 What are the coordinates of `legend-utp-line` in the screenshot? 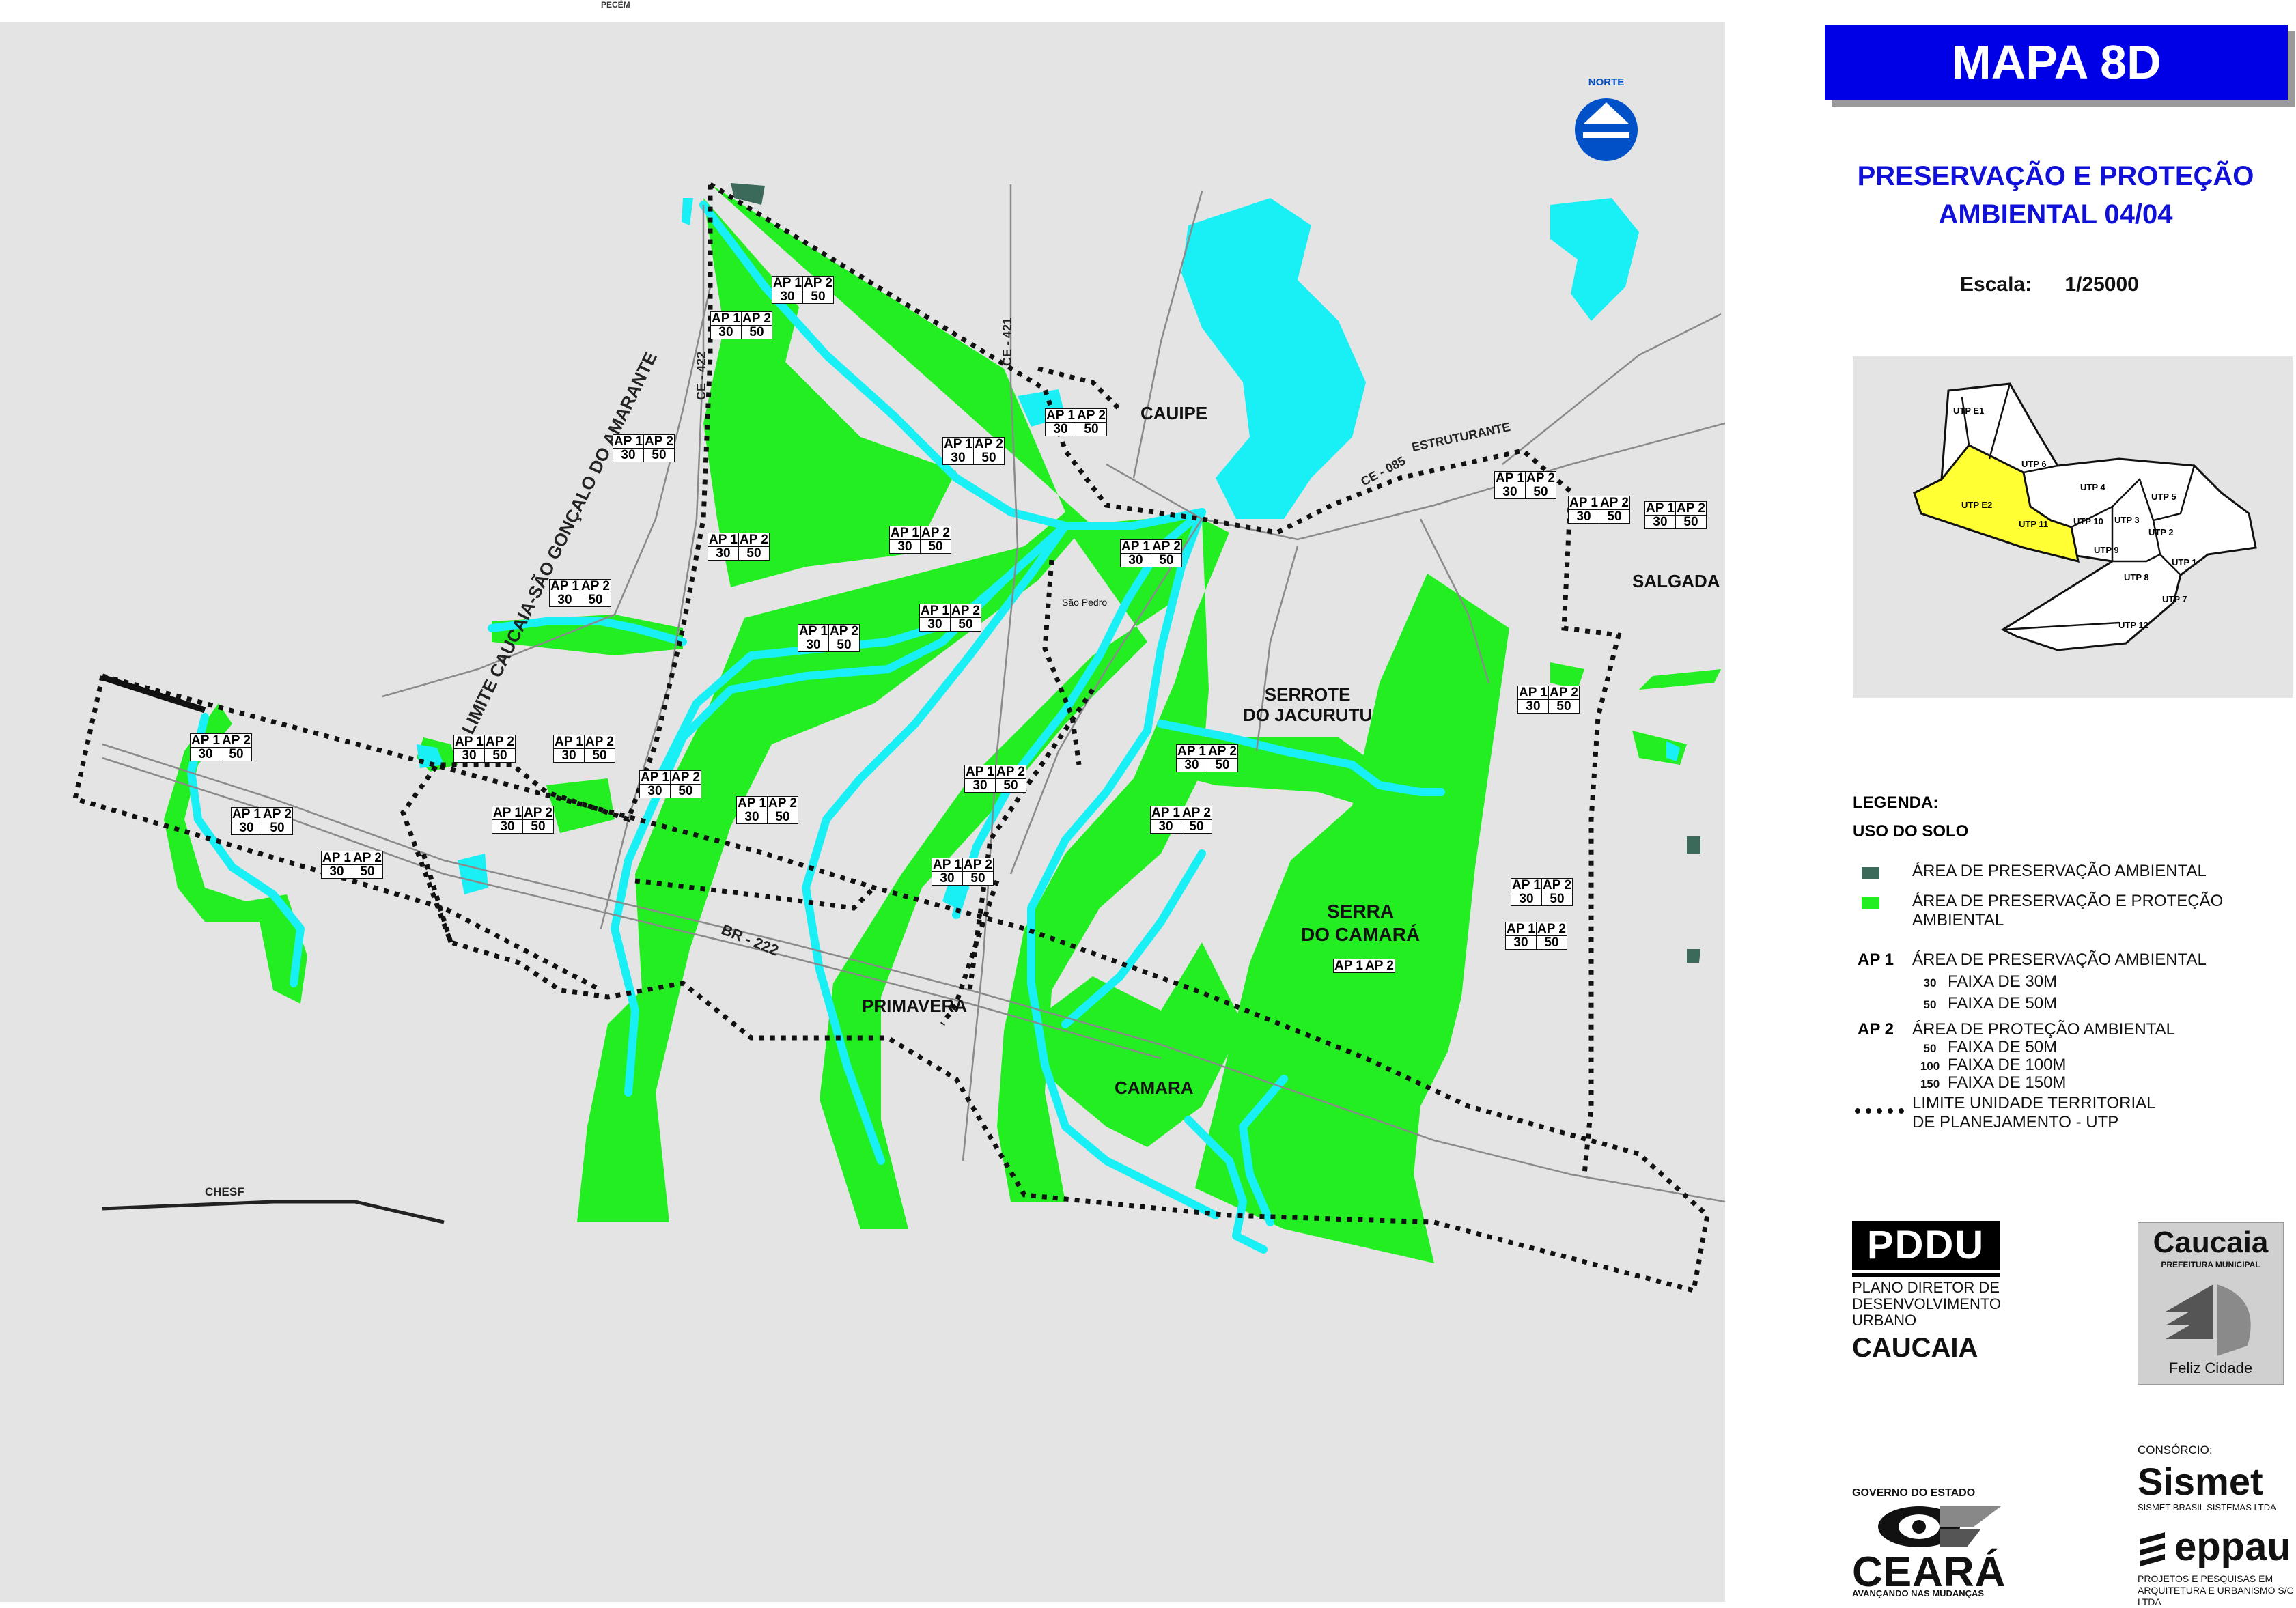 It's located at (1880, 1111).